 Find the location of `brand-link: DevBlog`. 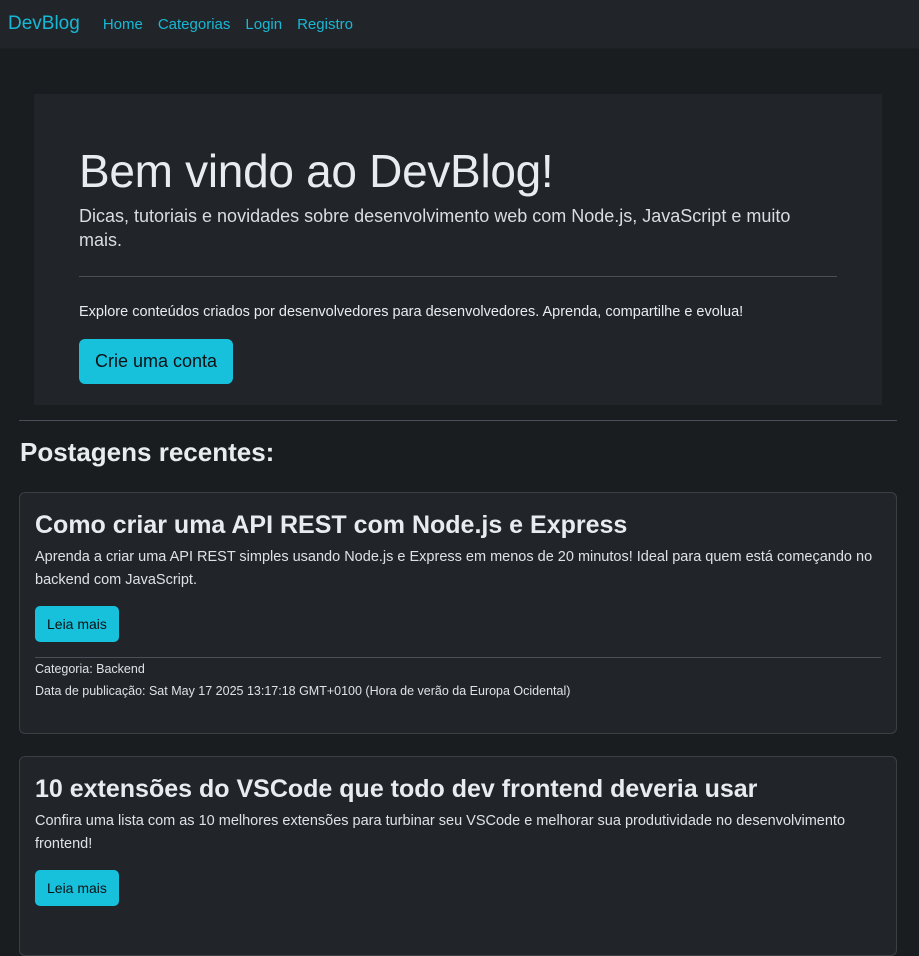

brand-link: DevBlog is located at coordinates (44, 24).